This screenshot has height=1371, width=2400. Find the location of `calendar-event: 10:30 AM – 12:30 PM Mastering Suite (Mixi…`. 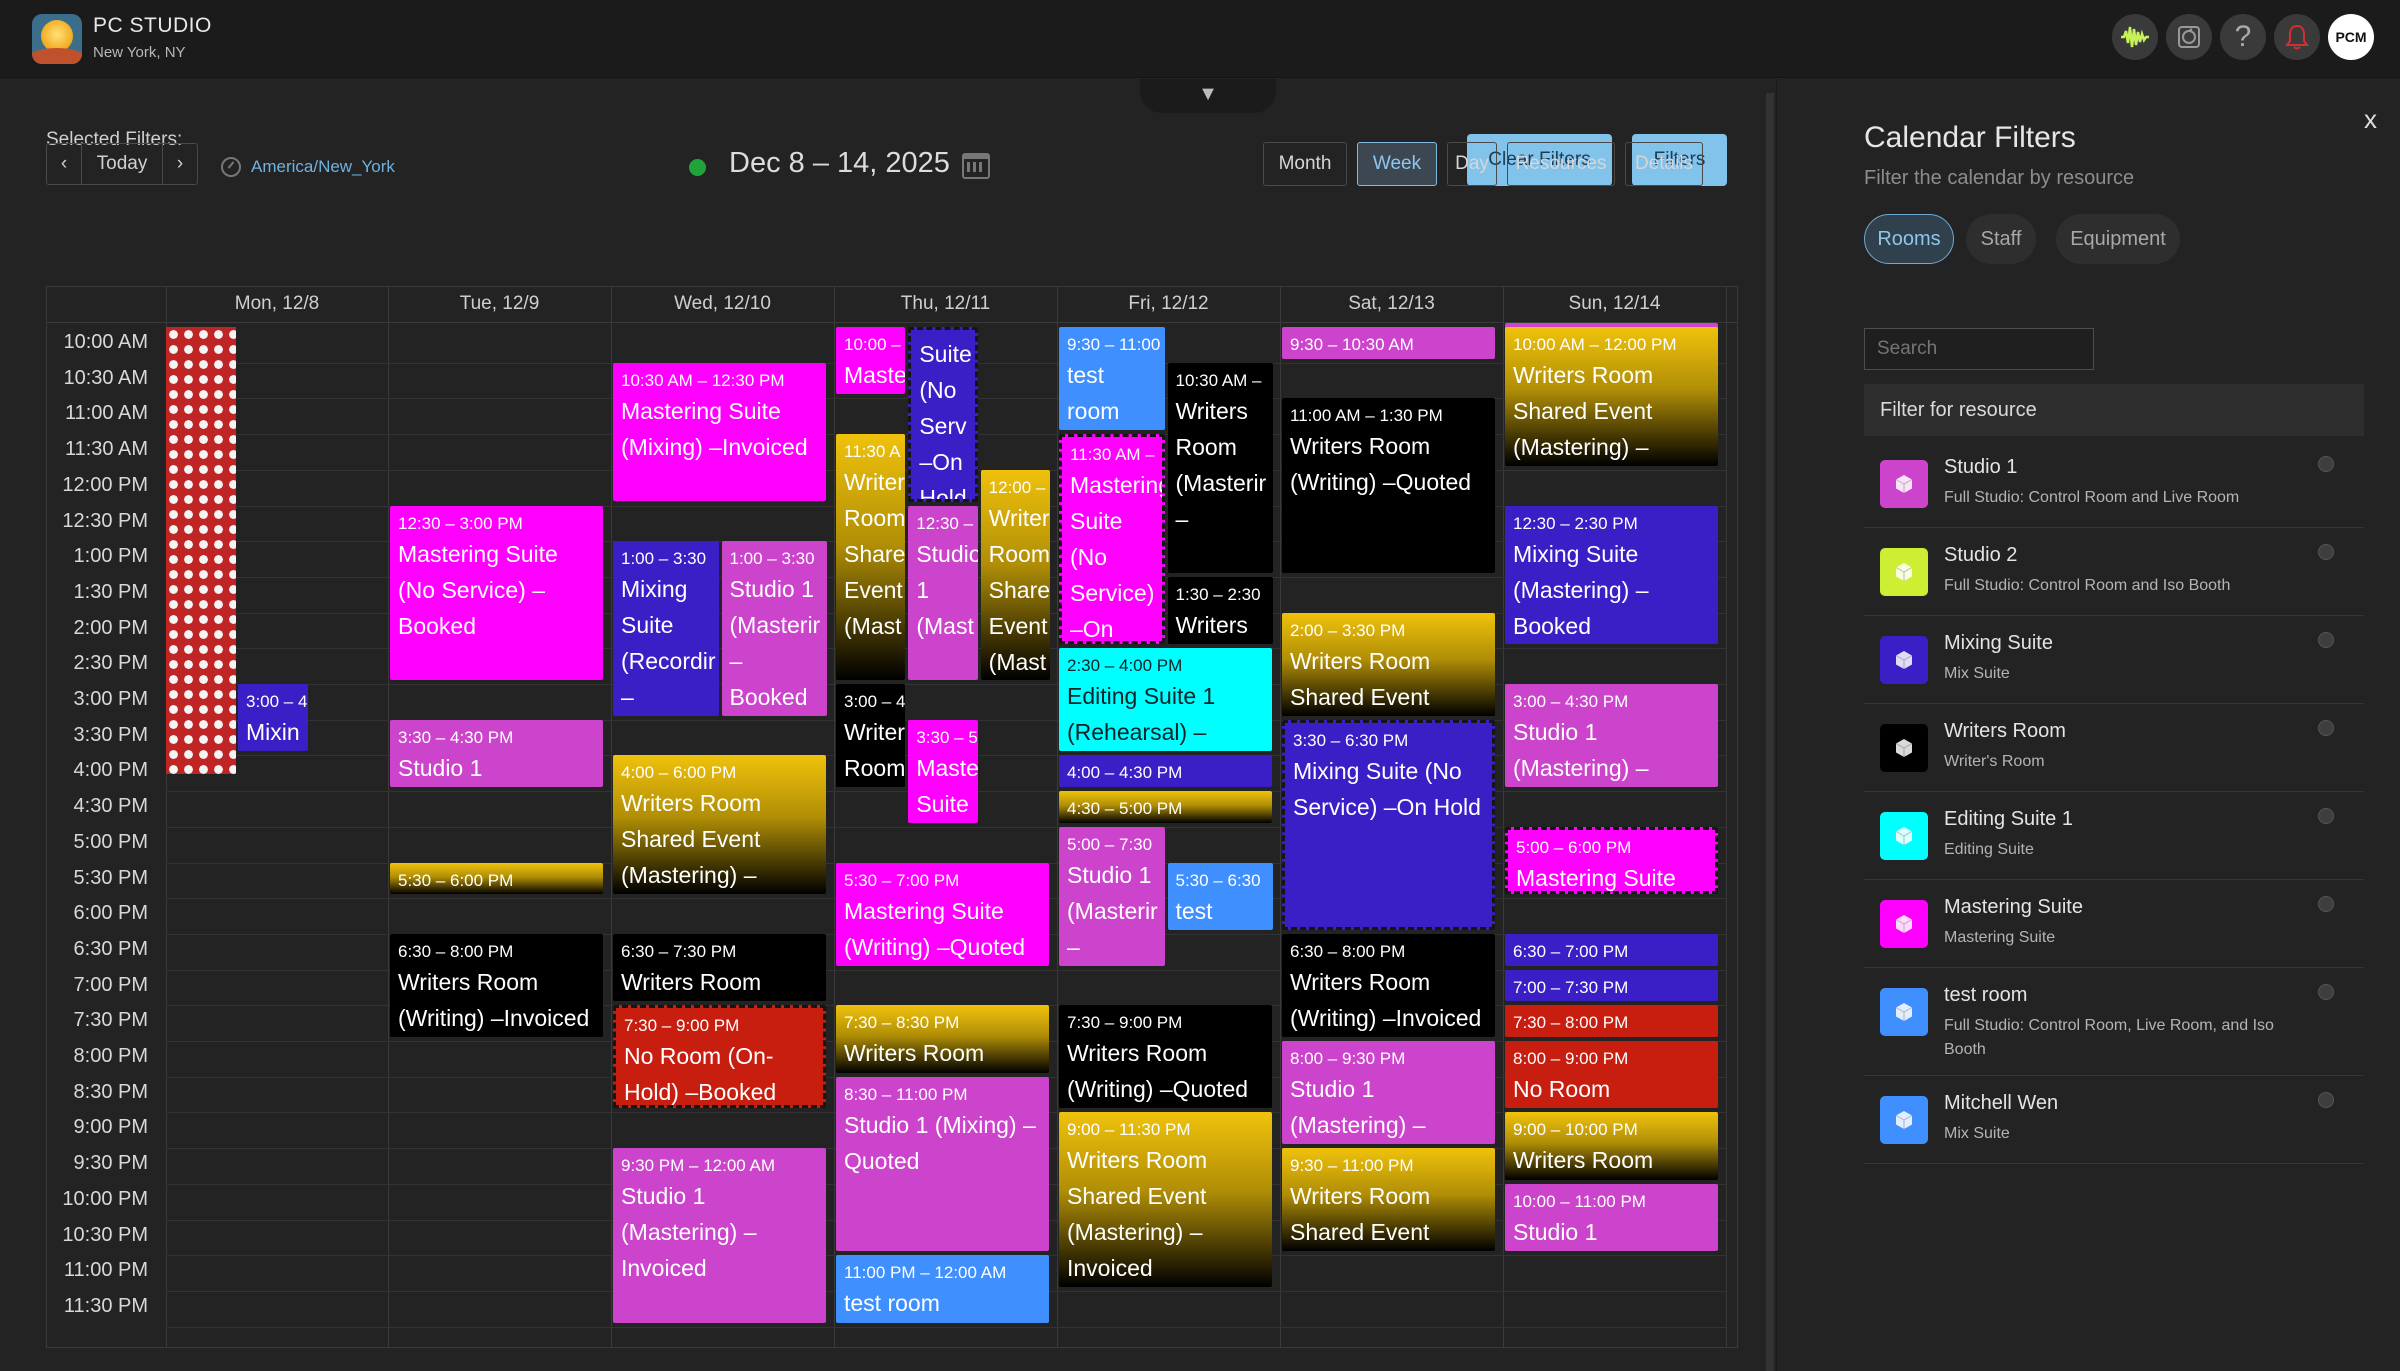

calendar-event: 10:30 AM – 12:30 PM Mastering Suite (Mixi… is located at coordinates (719, 432).